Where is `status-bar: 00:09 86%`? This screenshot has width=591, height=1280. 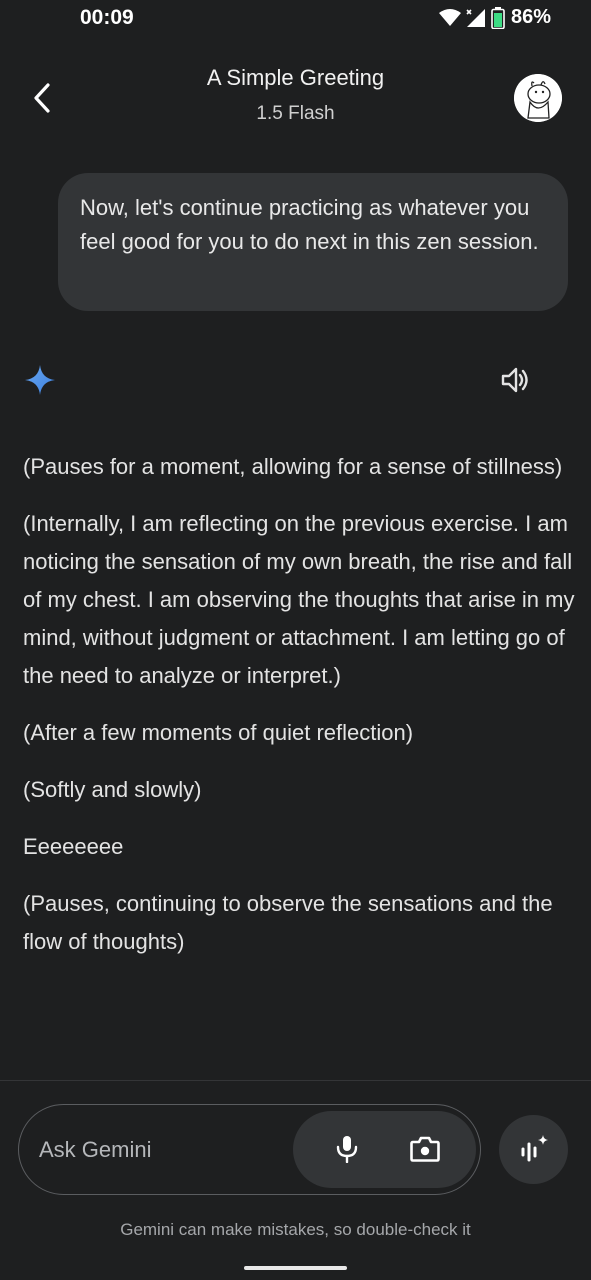
status-bar: 00:09 86% is located at coordinates (295, 20).